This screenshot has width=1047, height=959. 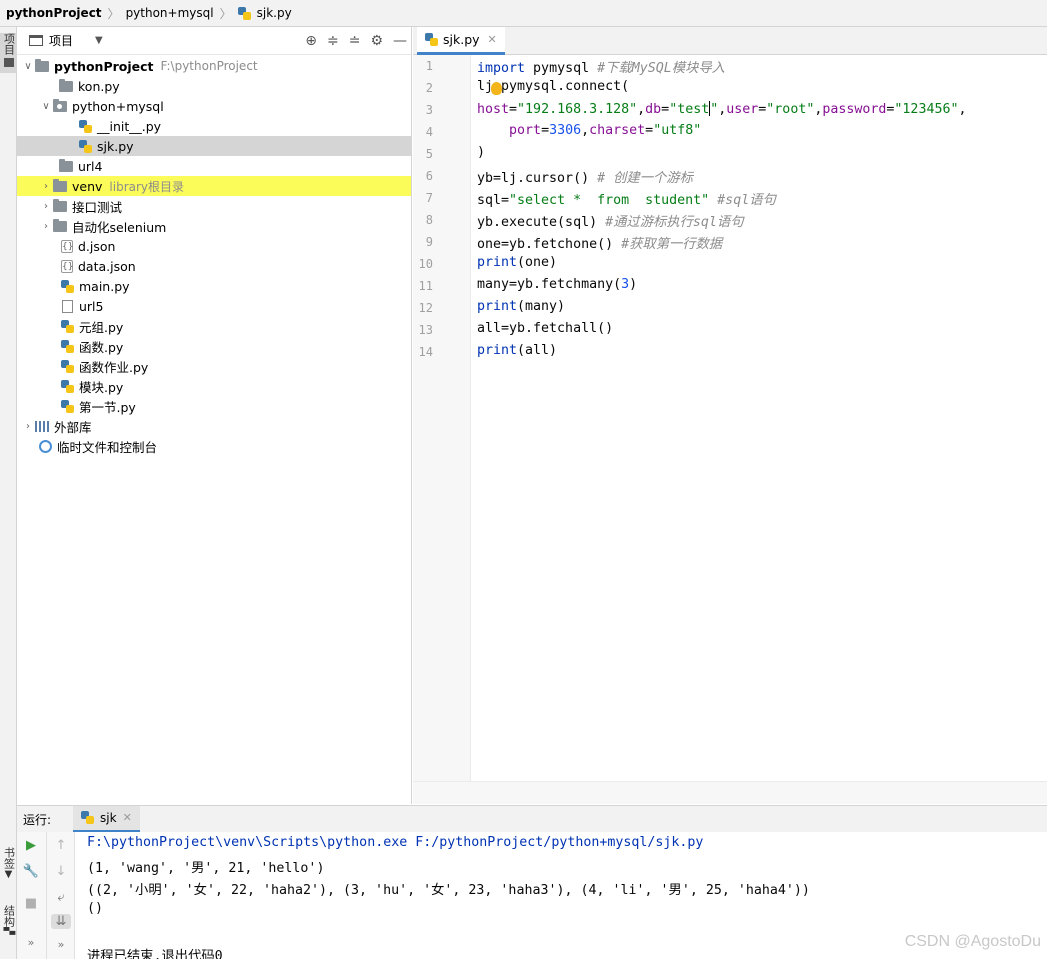 I want to click on tree-item-url4: url4, so click(x=214, y=166).